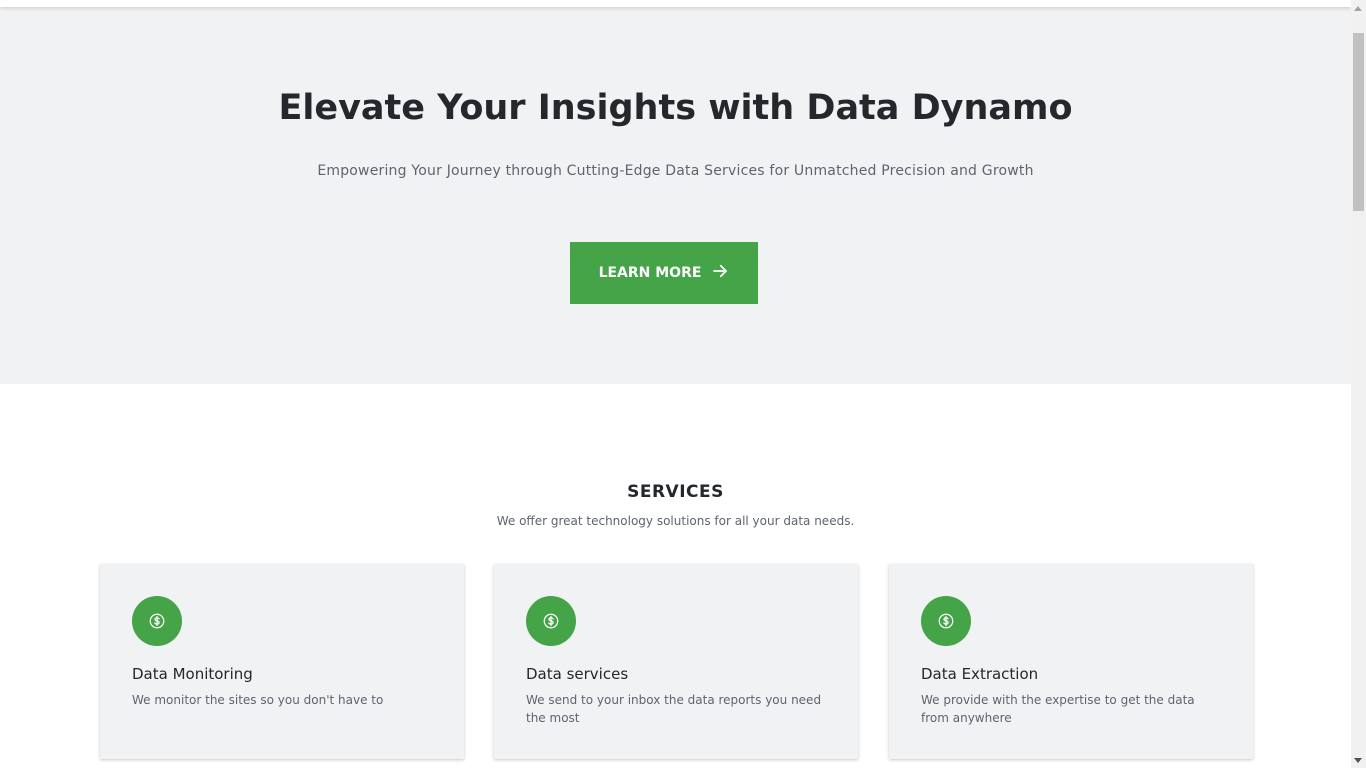 This screenshot has height=768, width=1366. What do you see at coordinates (980, 674) in the screenshot?
I see `card-title: Data Extraction` at bounding box center [980, 674].